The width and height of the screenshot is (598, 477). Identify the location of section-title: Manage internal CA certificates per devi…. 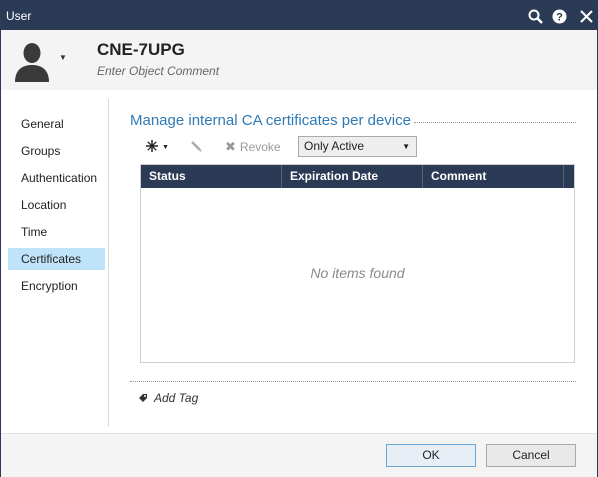
(270, 120).